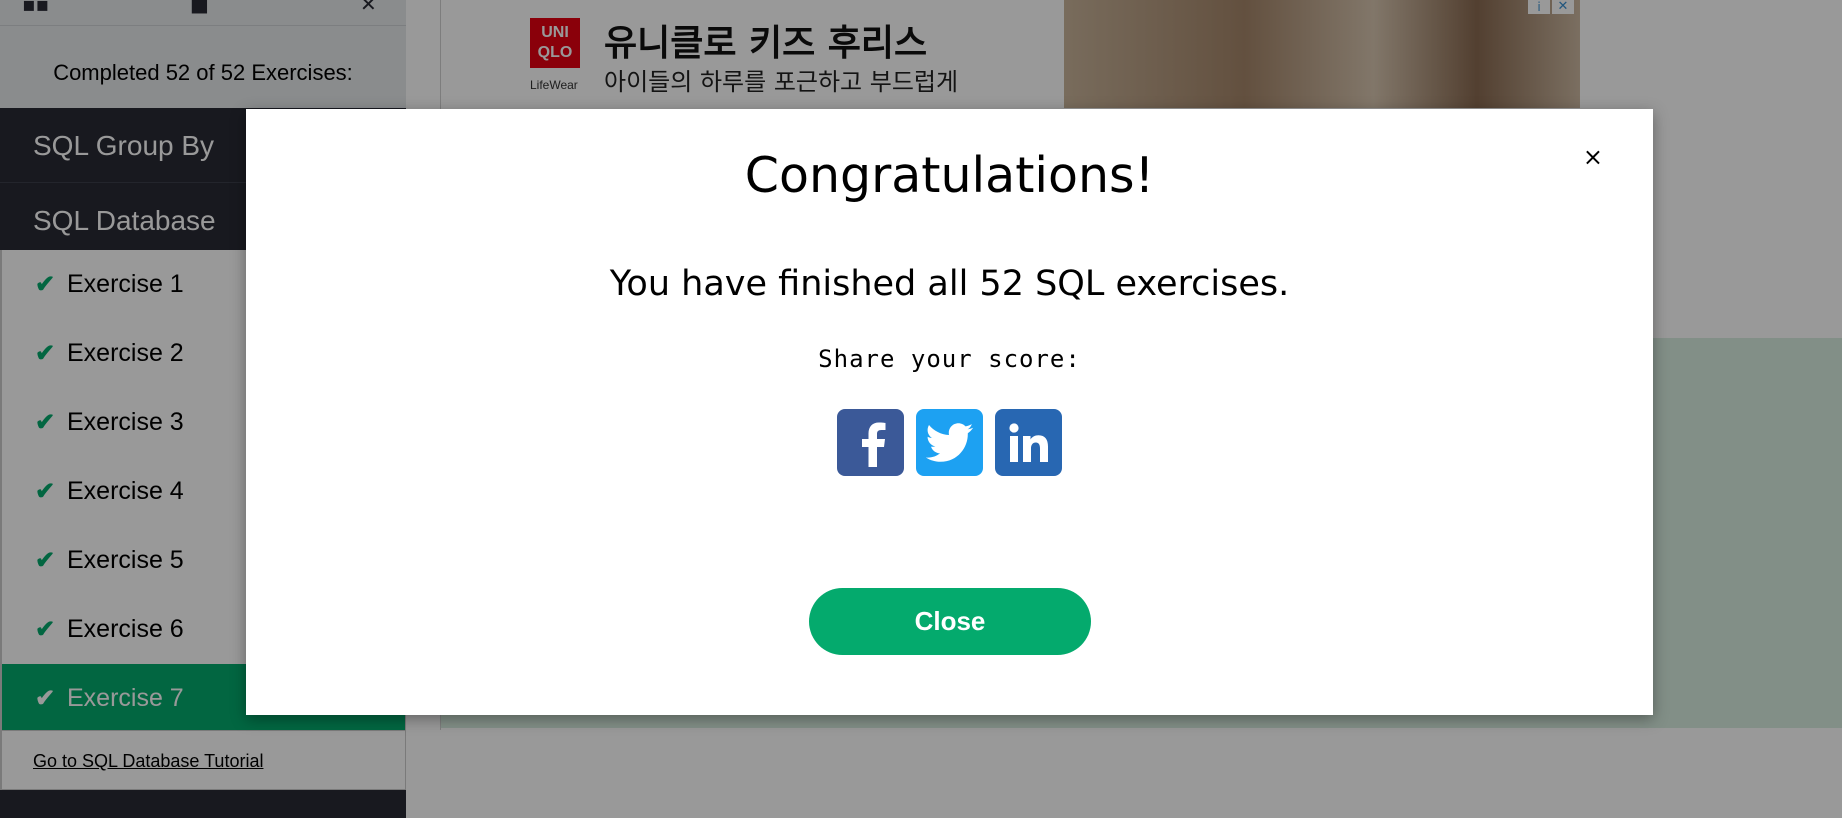 The image size is (1842, 818). I want to click on share-buttons, so click(949, 442).